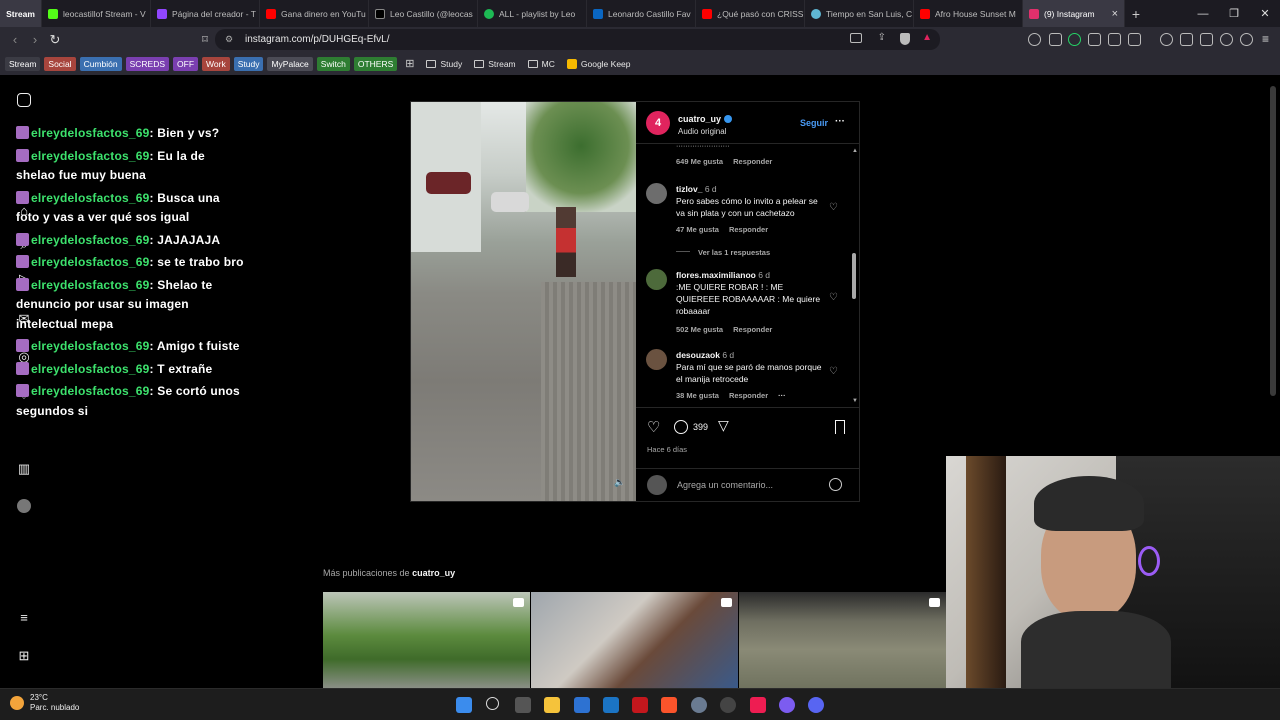 This screenshot has width=1280, height=720. I want to click on task-view-icon, so click(523, 705).